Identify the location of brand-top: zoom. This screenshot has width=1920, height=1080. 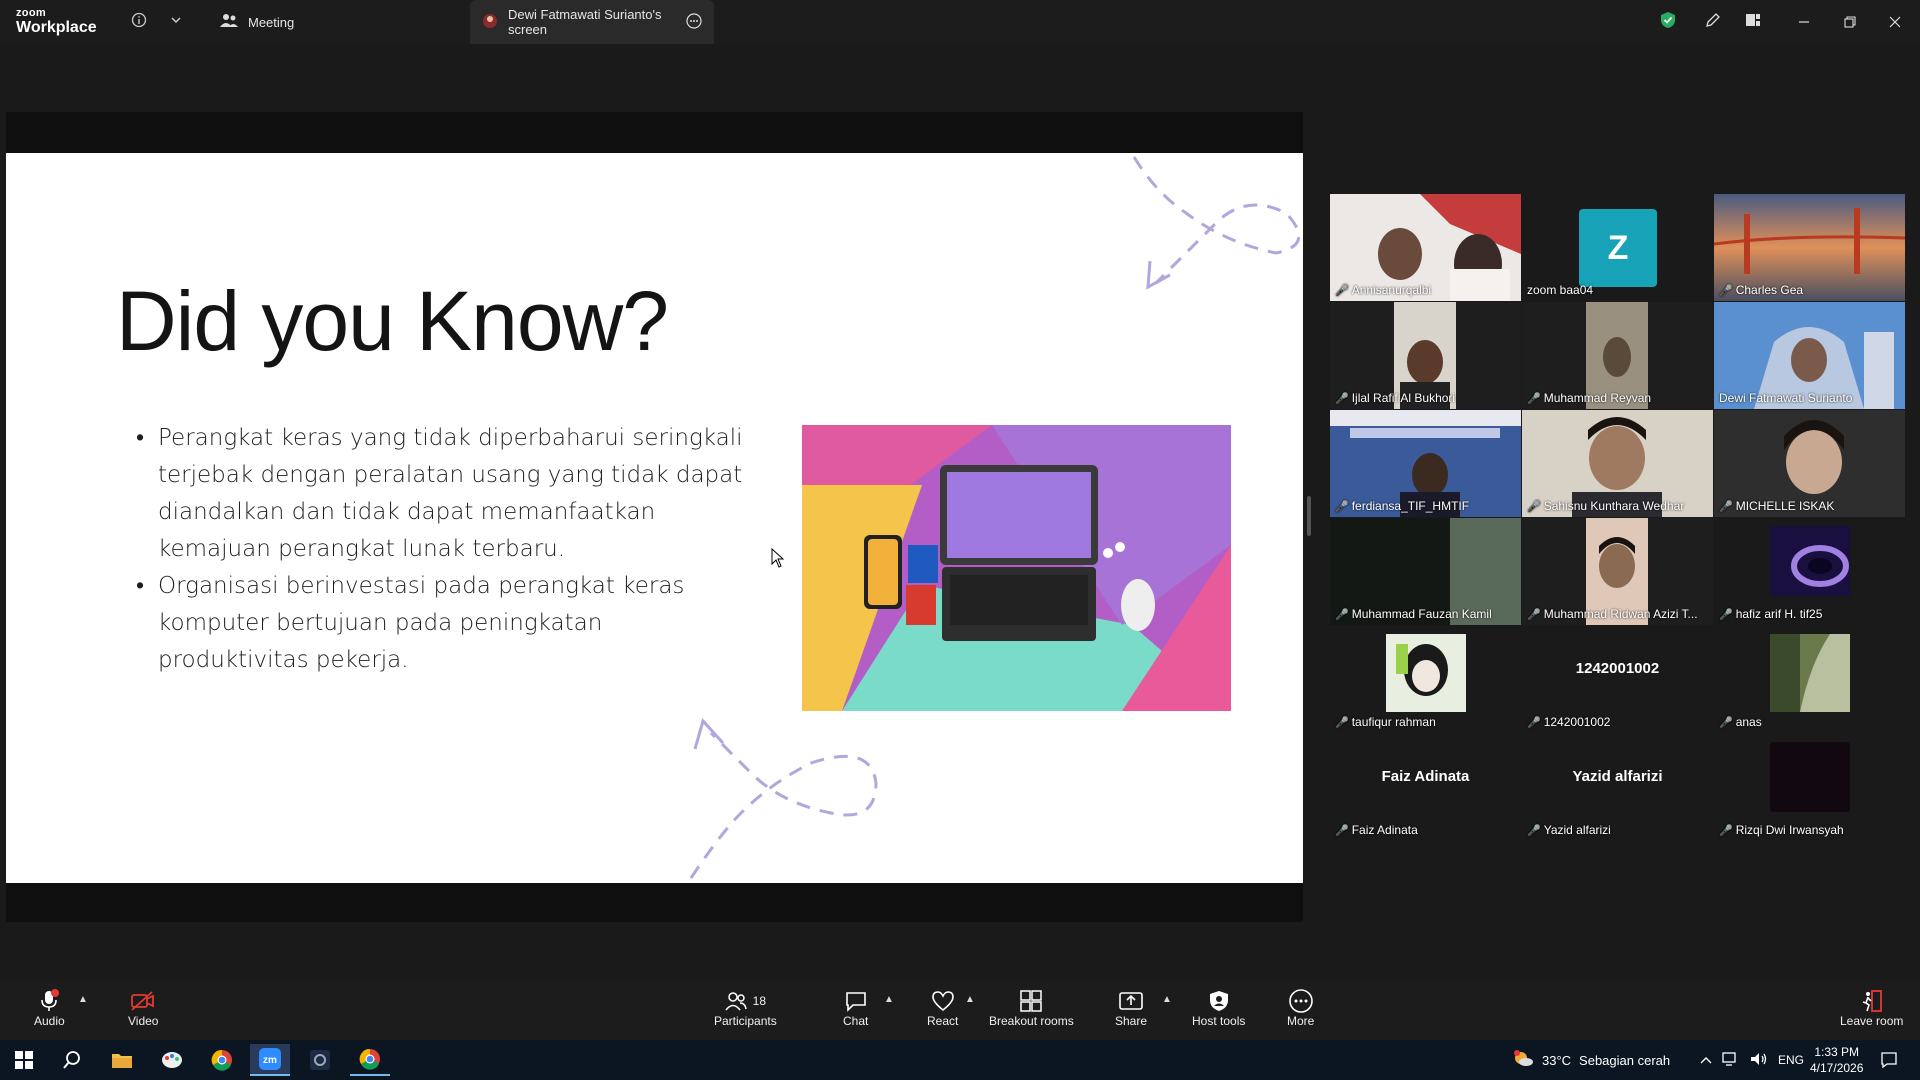
(31, 13).